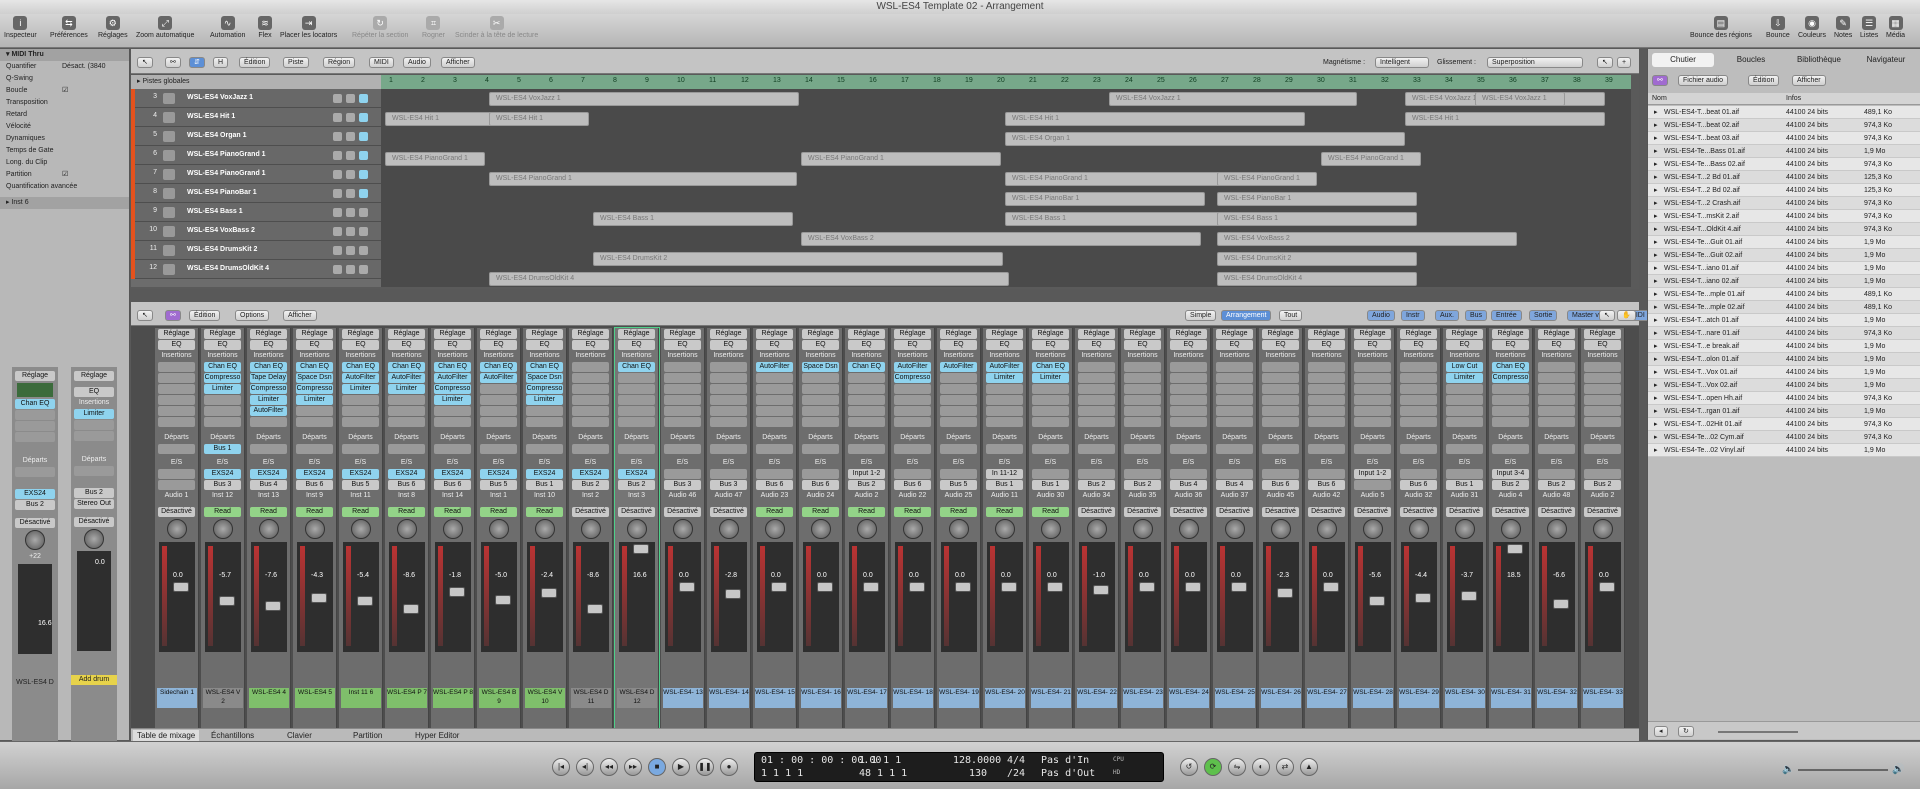  What do you see at coordinates (1367, 239) in the screenshot?
I see `region: WSL-ES4 VoxBass 2` at bounding box center [1367, 239].